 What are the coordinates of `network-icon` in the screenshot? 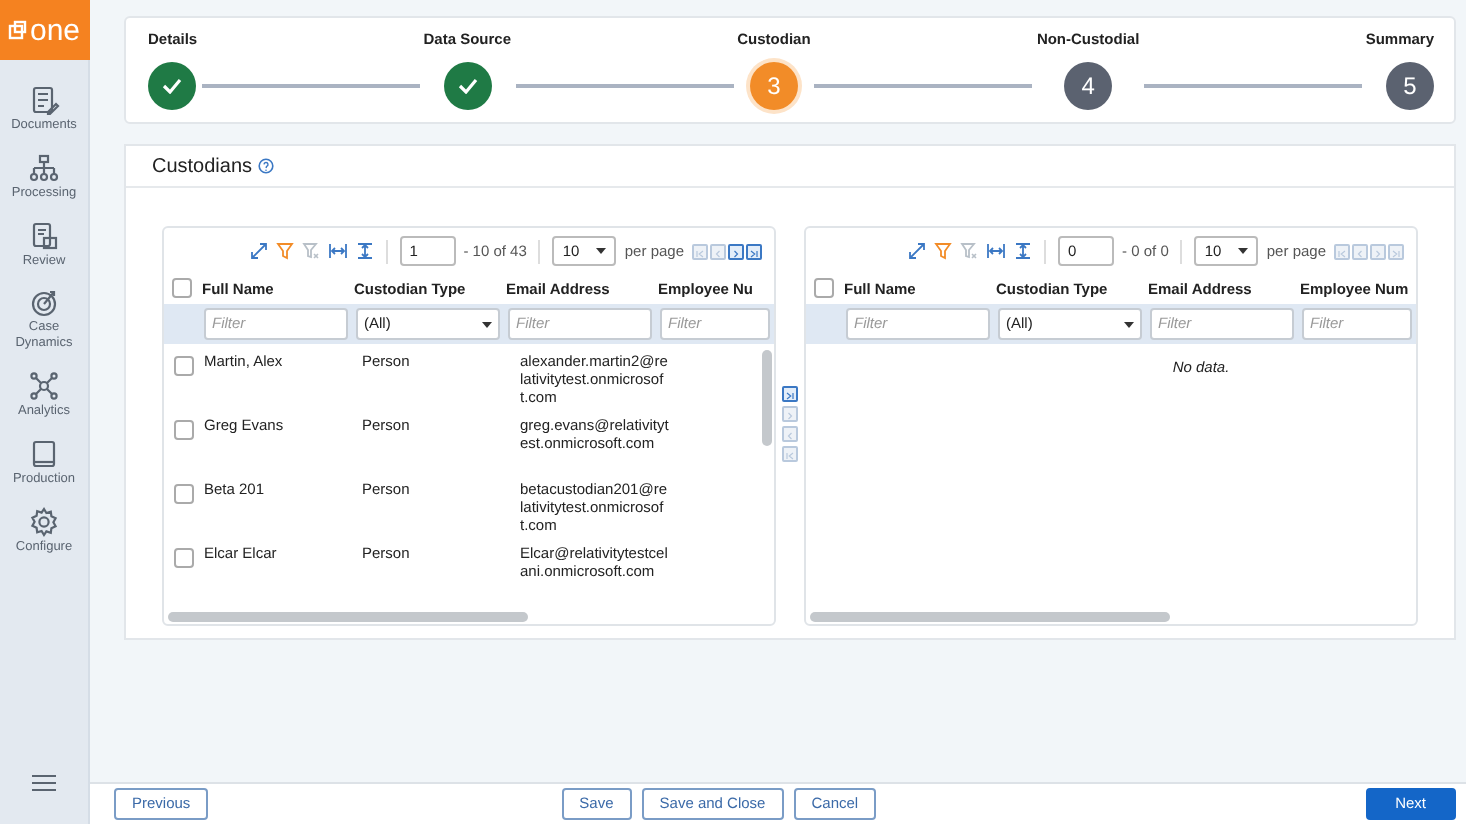 It's located at (44, 385).